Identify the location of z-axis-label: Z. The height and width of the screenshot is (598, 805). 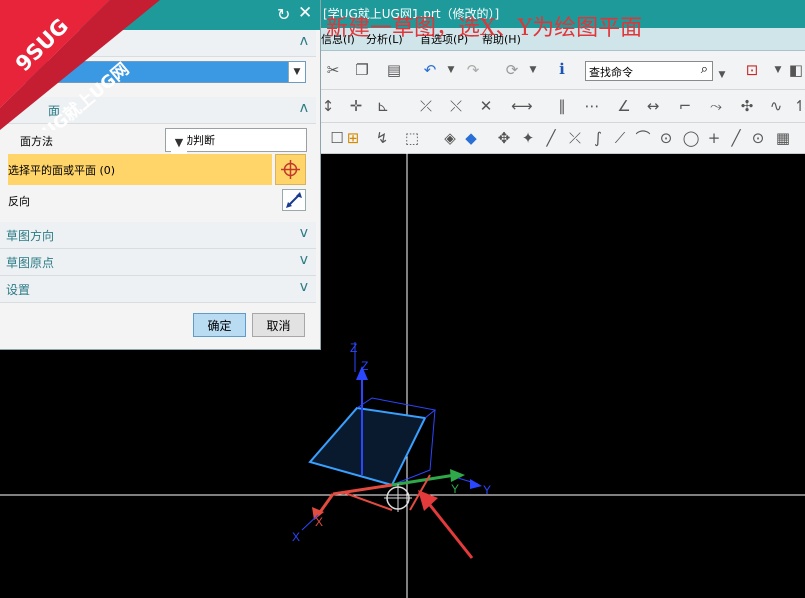
(364, 366).